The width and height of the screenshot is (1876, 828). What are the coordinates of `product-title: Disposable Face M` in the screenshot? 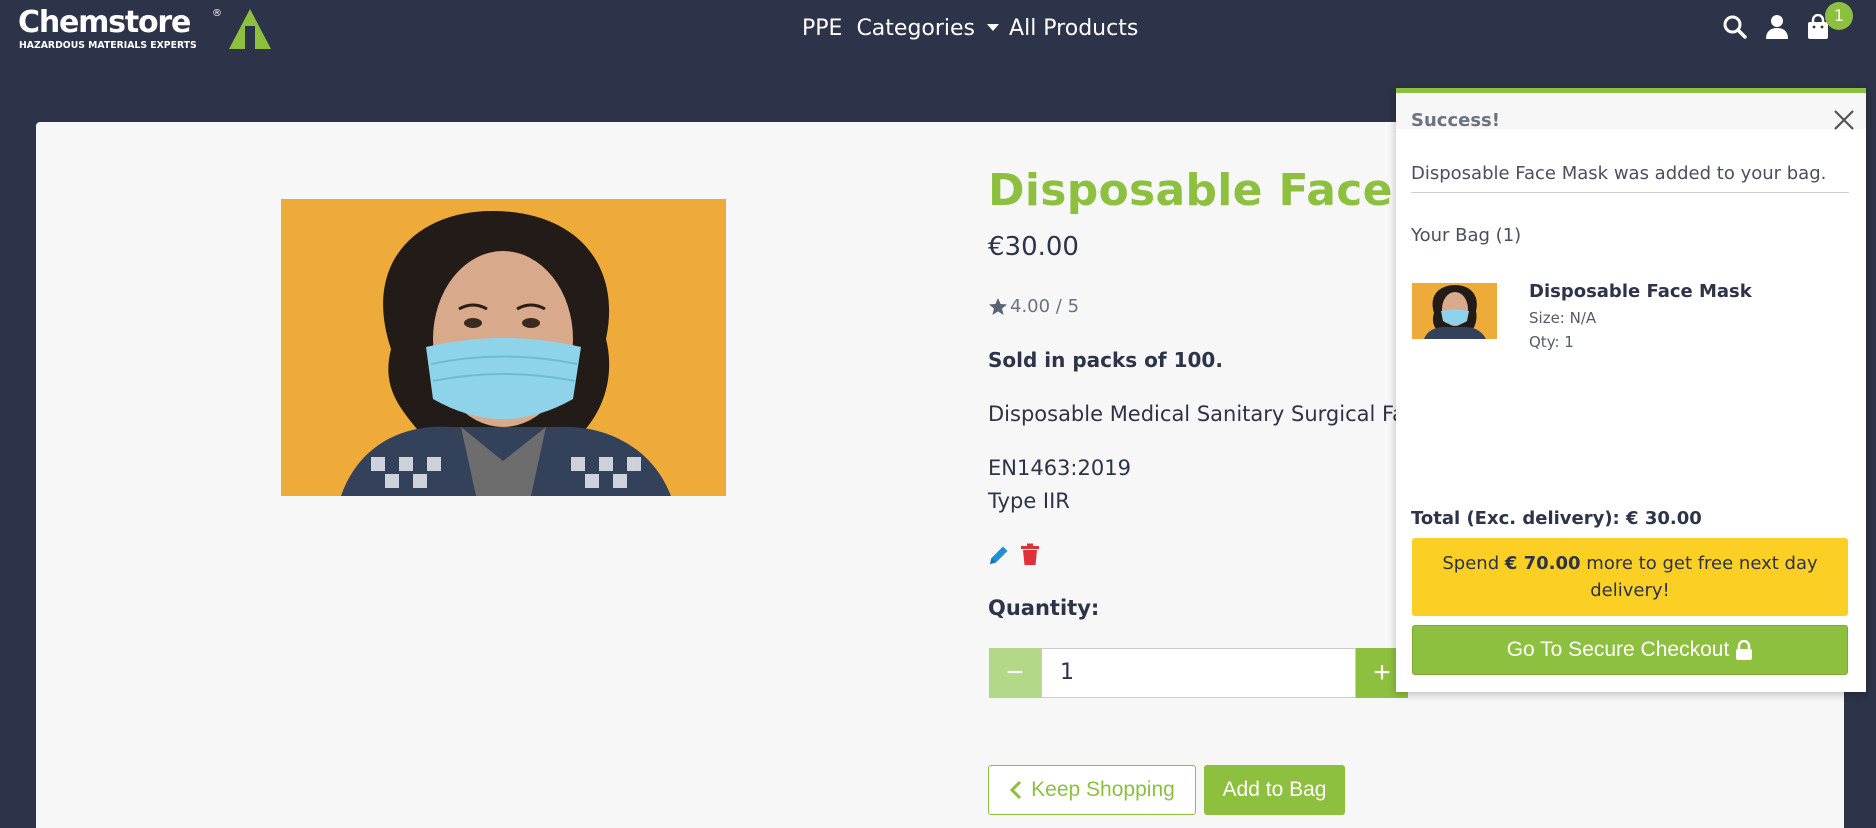 It's located at (1220, 190).